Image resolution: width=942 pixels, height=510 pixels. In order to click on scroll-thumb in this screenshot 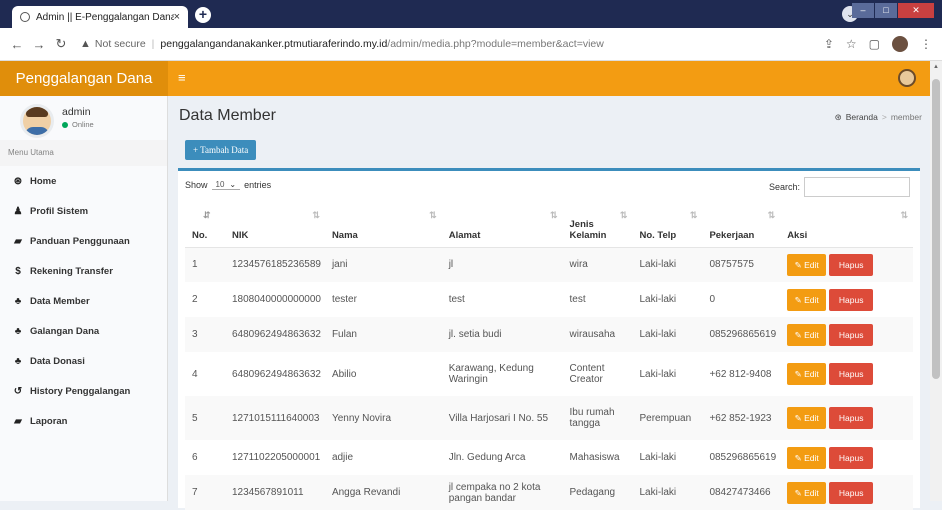, I will do `click(936, 229)`.